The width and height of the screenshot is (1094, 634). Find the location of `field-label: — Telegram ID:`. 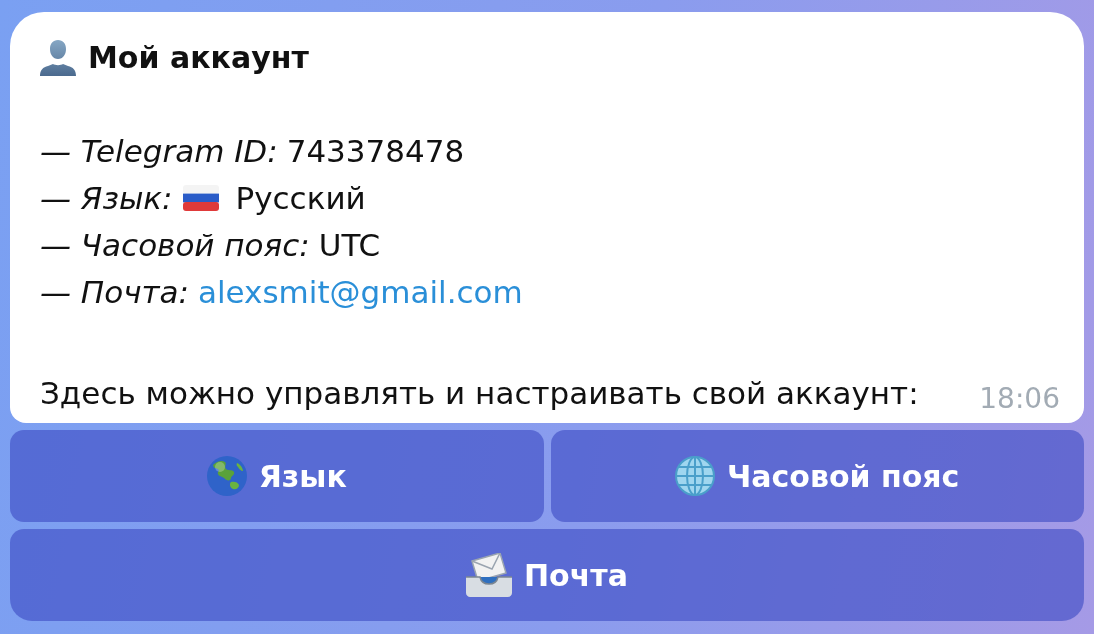

field-label: — Telegram ID: is located at coordinates (159, 150).